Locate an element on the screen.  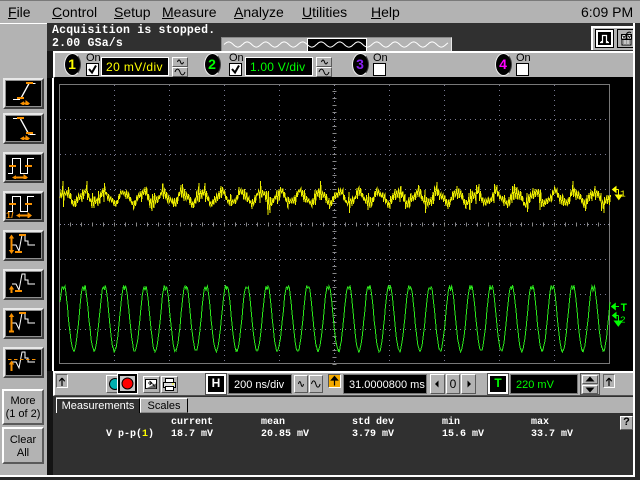
svg-text: 2 is located at coordinates (623, 320).